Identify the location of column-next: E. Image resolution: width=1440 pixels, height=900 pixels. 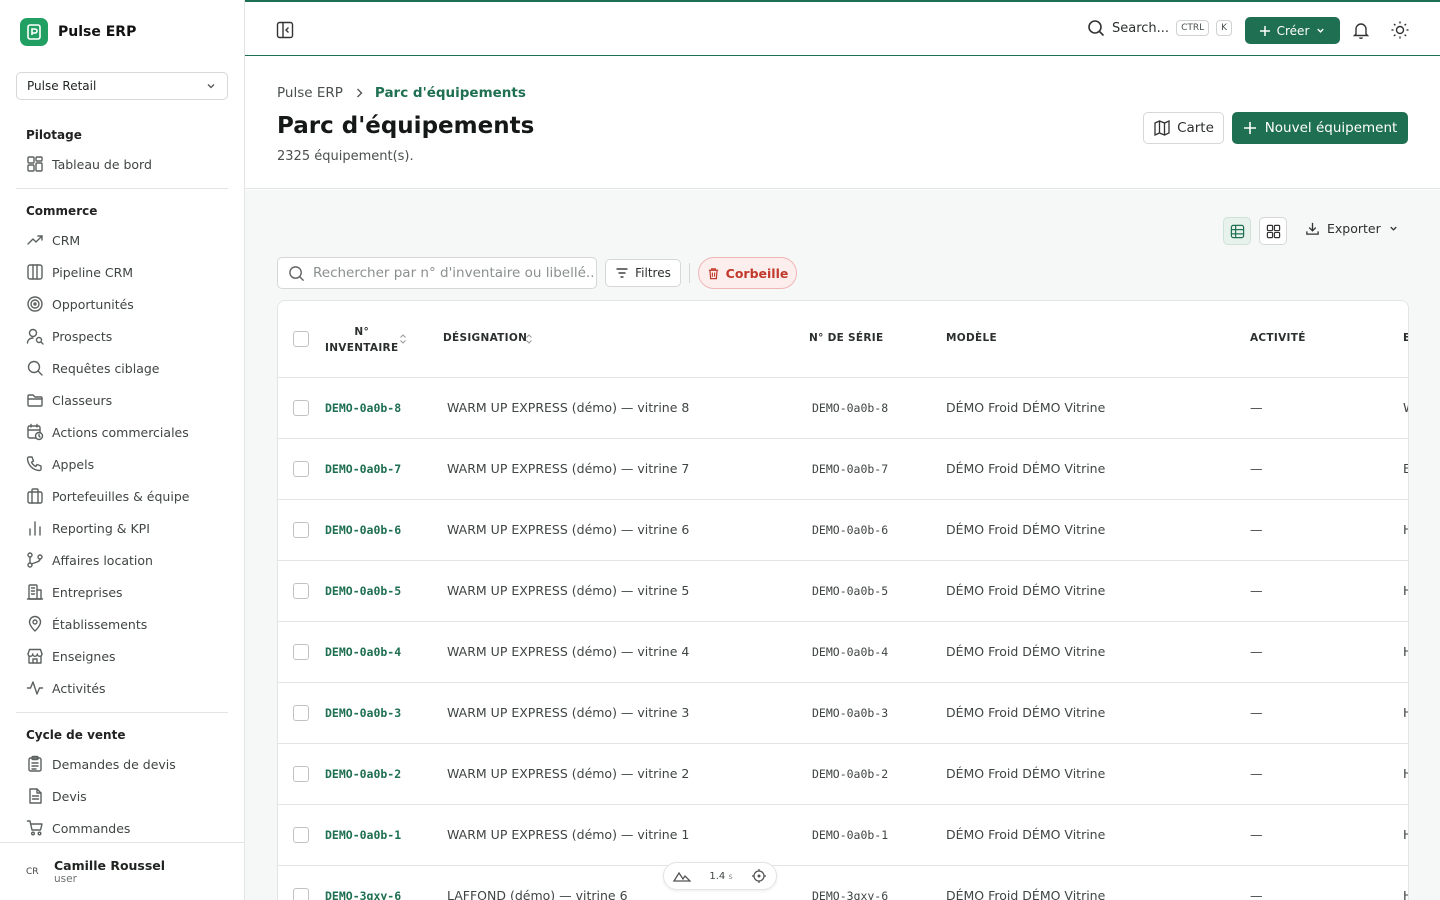
(1405, 338).